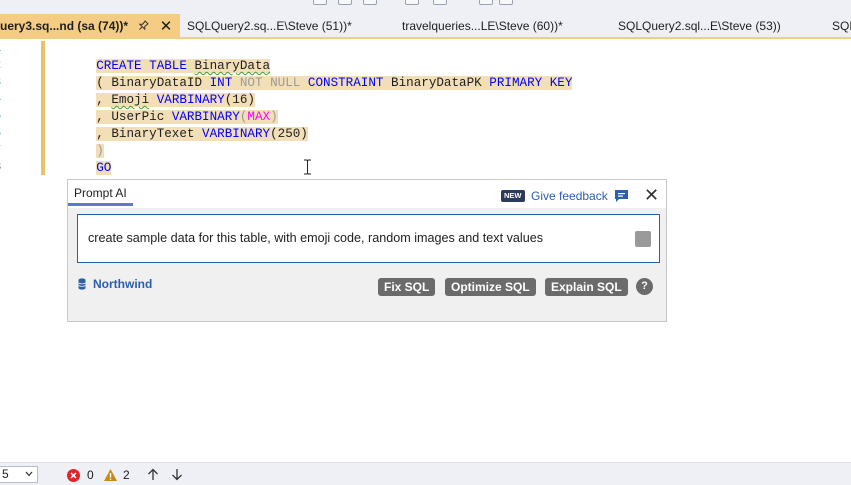 This screenshot has height=485, width=851. What do you see at coordinates (126, 475) in the screenshot?
I see `warning-count: 2` at bounding box center [126, 475].